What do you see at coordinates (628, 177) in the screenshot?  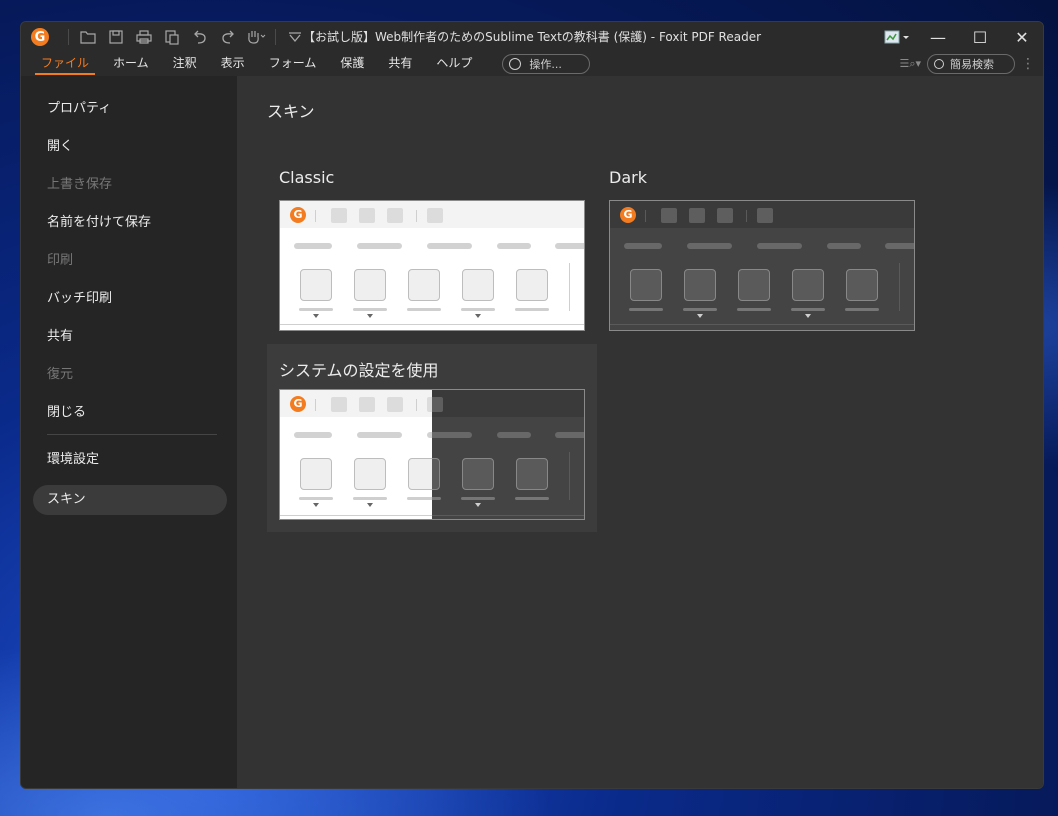 I see `skin-label-dark: Dark` at bounding box center [628, 177].